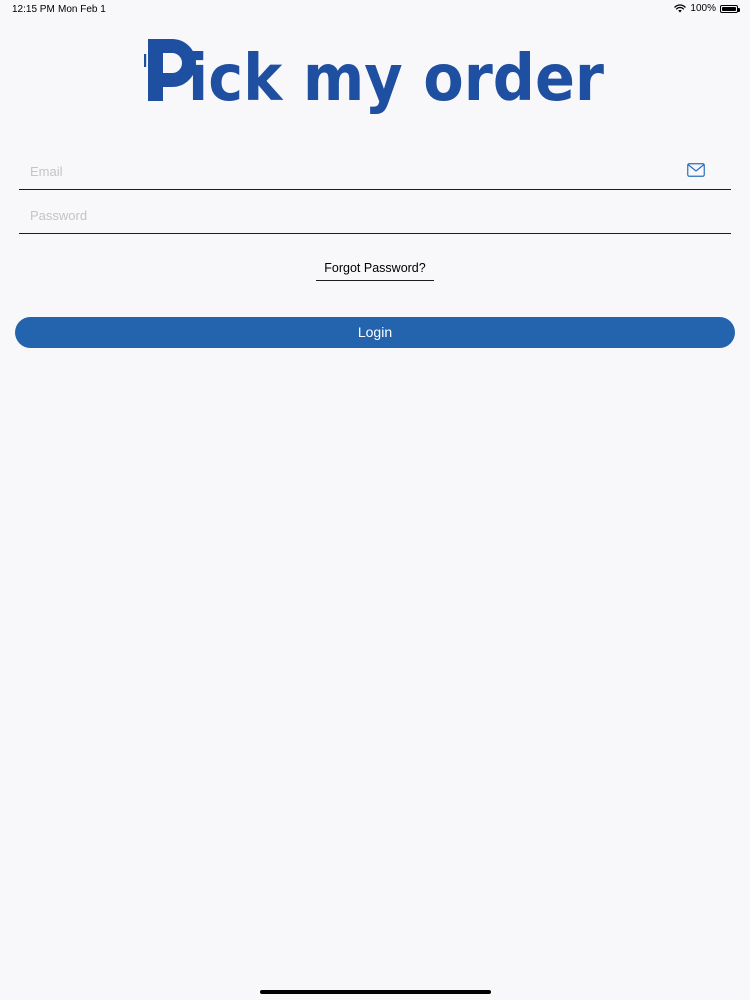  What do you see at coordinates (680, 8) in the screenshot?
I see `wifi-icon` at bounding box center [680, 8].